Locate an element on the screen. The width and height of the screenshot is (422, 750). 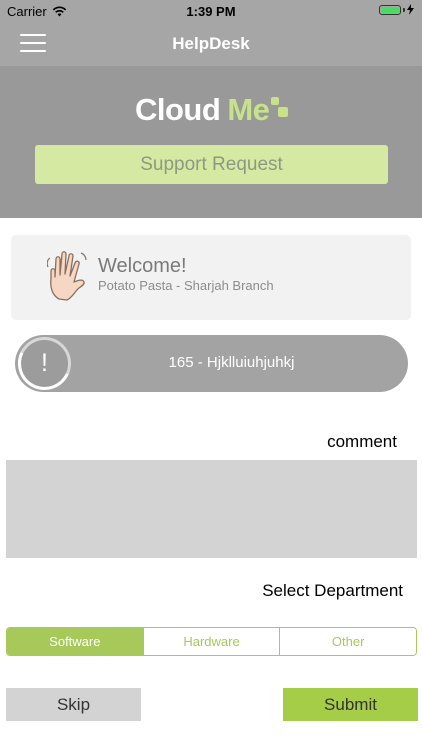
charging-bolt-icon is located at coordinates (410, 9).